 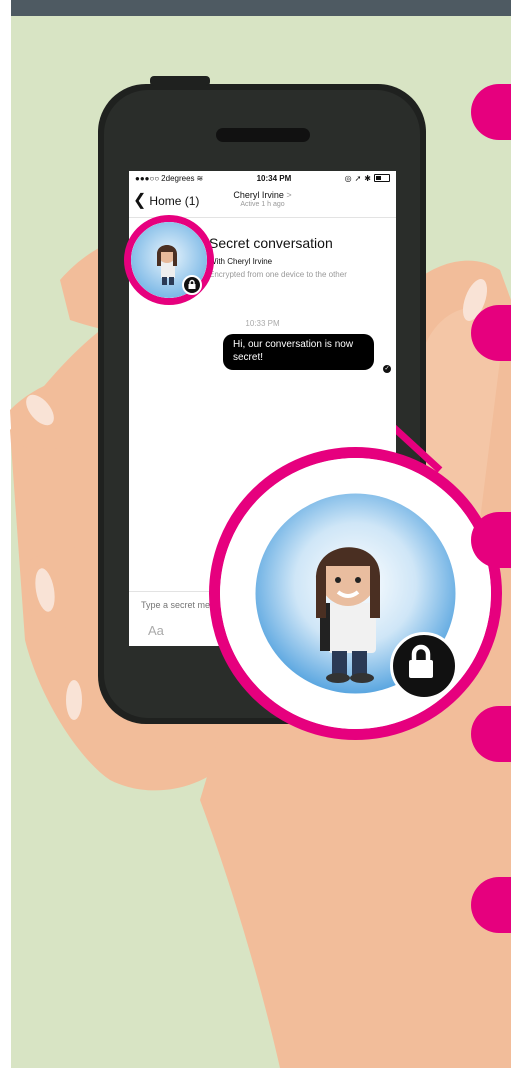 I want to click on status-bar: ●●●○○ 2degrees ≋ 10:34 PM ◎ ➚ ✱, so click(x=262, y=178).